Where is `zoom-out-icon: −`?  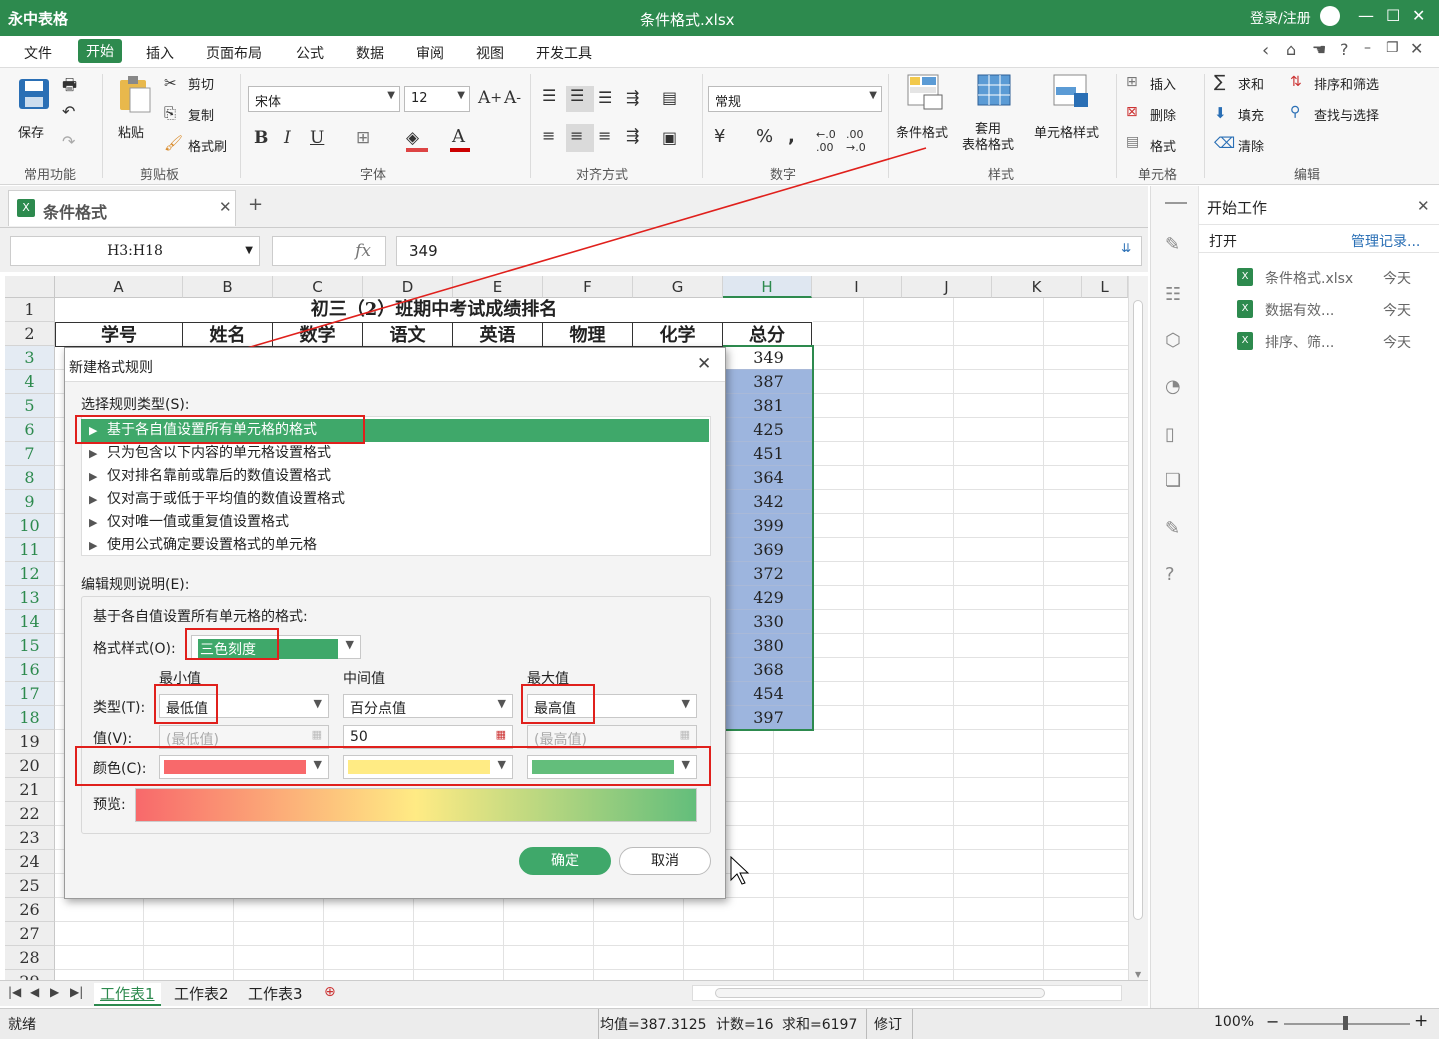 zoom-out-icon: − is located at coordinates (1272, 1021).